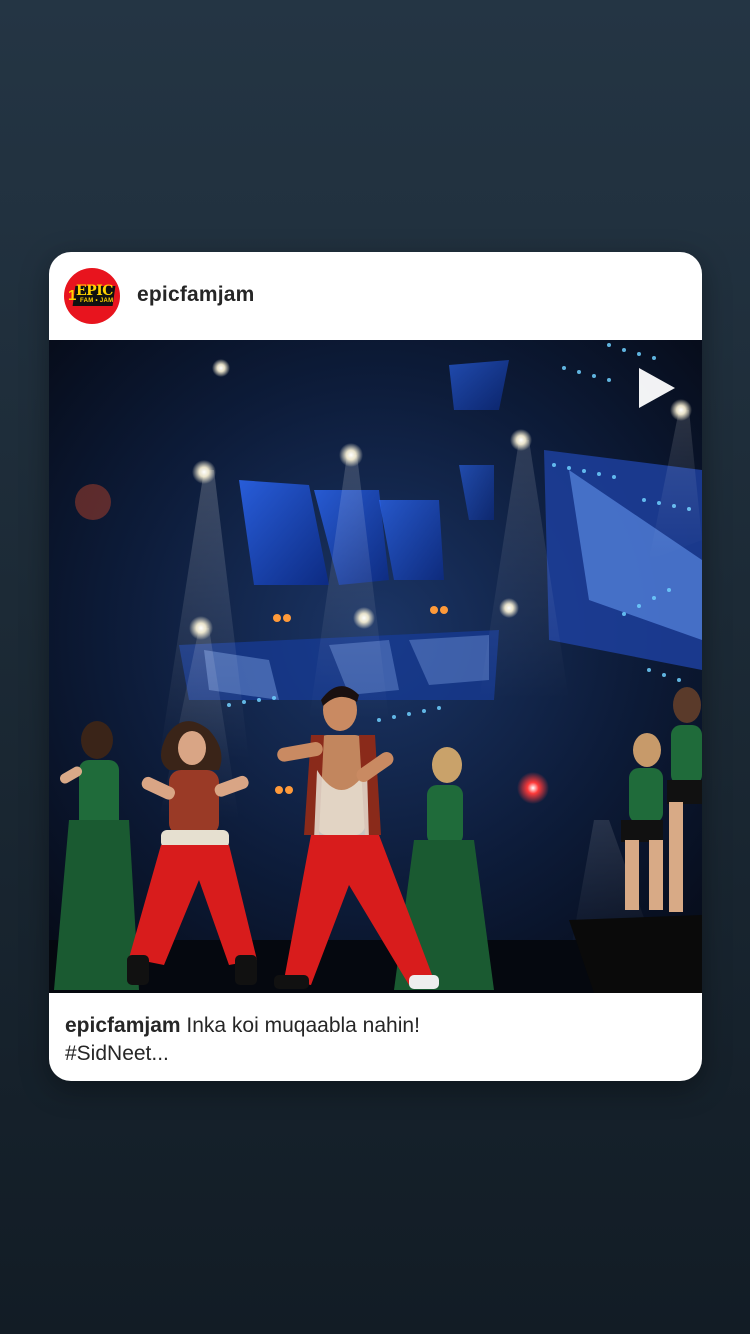  What do you see at coordinates (303, 1025) in the screenshot?
I see `caption-text: Inka koi muqaabla nahin!` at bounding box center [303, 1025].